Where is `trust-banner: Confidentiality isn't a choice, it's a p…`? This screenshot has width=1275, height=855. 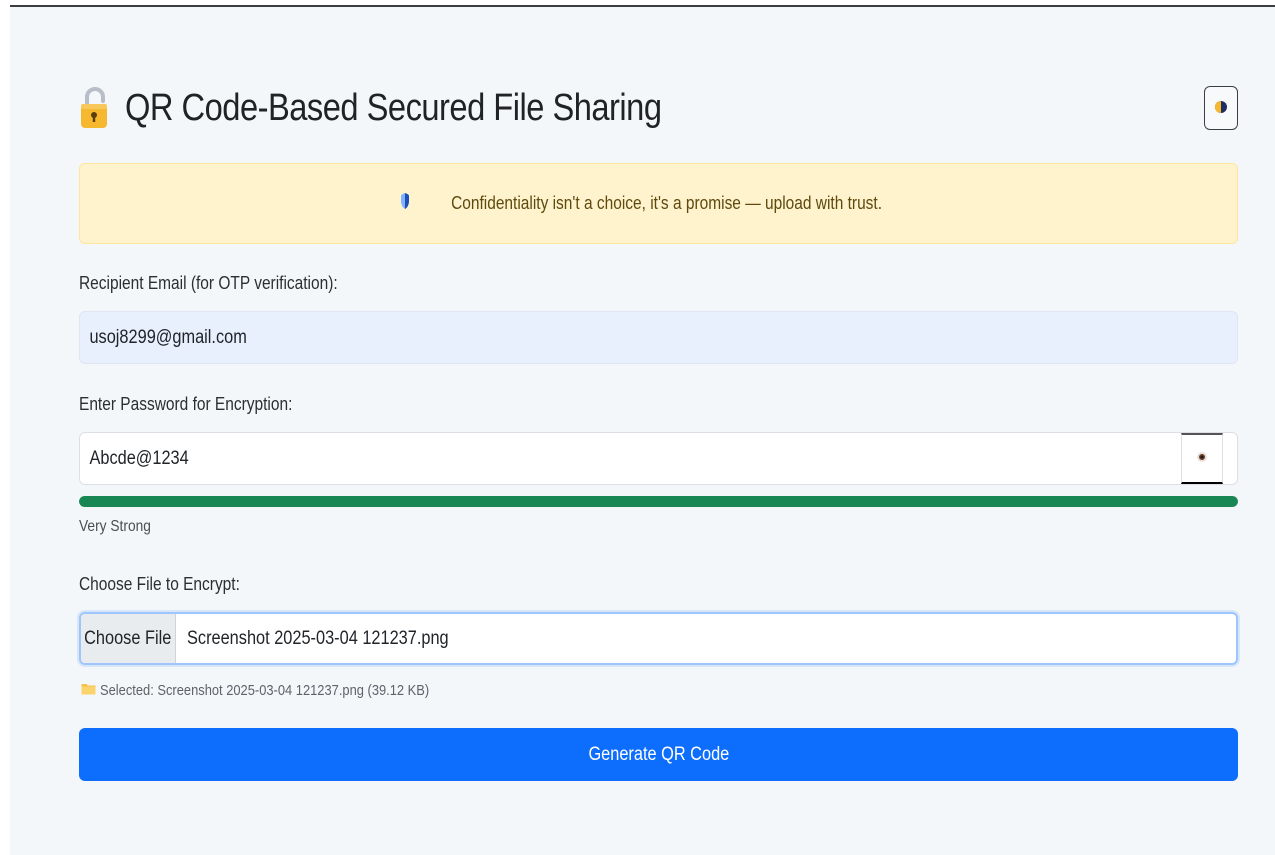 trust-banner: Confidentiality isn't a choice, it's a p… is located at coordinates (658, 203).